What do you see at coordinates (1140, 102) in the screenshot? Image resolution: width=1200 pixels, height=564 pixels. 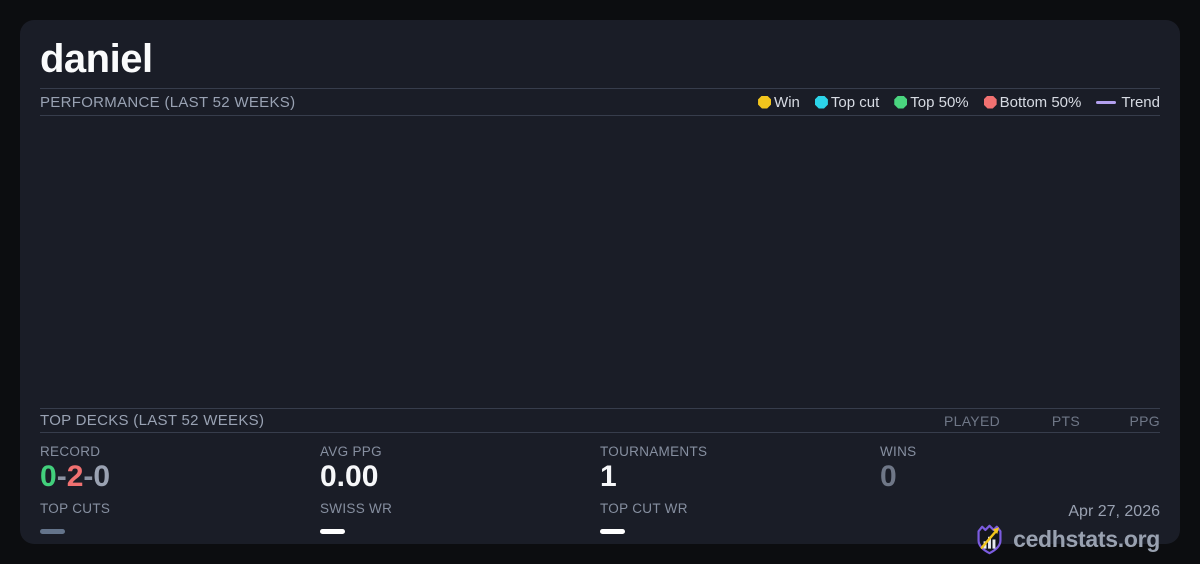 I see `legend-label: Trend` at bounding box center [1140, 102].